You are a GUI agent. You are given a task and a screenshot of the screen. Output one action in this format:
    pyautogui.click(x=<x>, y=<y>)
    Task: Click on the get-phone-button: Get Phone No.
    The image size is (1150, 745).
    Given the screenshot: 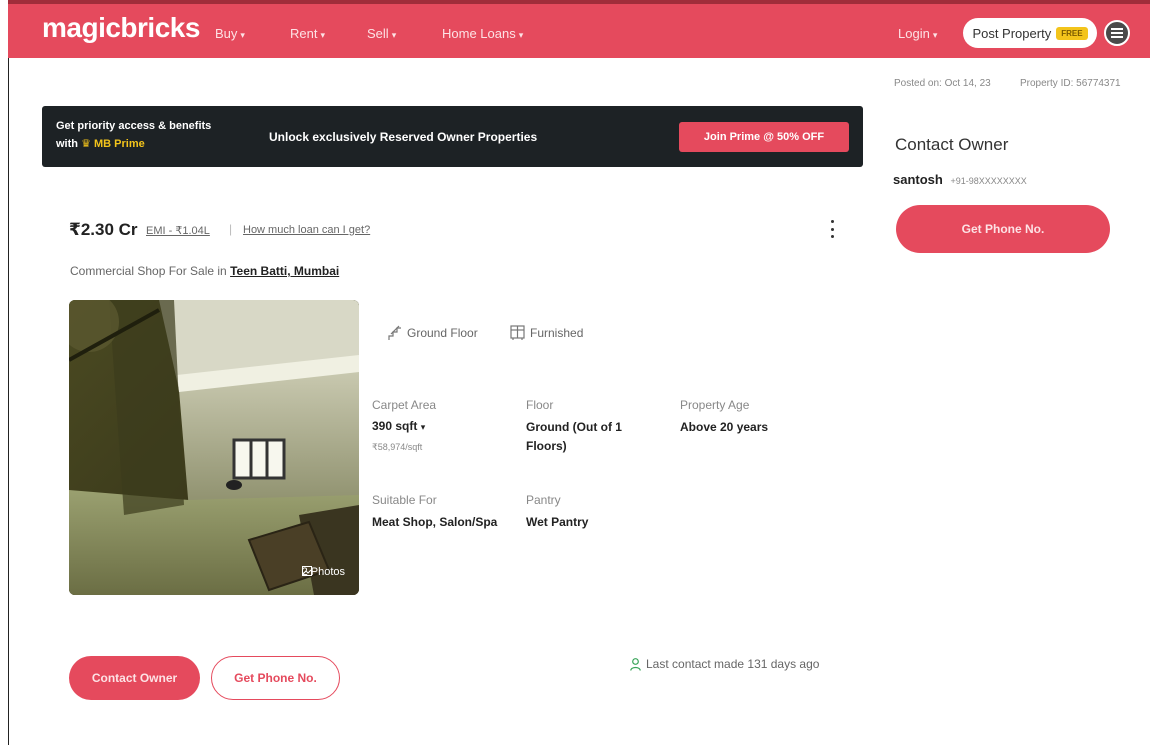 What is the action you would take?
    pyautogui.click(x=275, y=678)
    